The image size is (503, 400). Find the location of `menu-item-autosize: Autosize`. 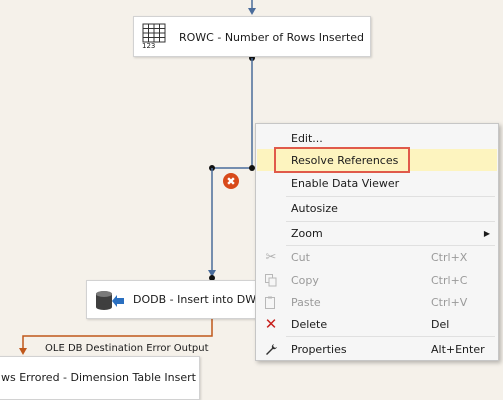

menu-item-autosize: Autosize is located at coordinates (377, 208).